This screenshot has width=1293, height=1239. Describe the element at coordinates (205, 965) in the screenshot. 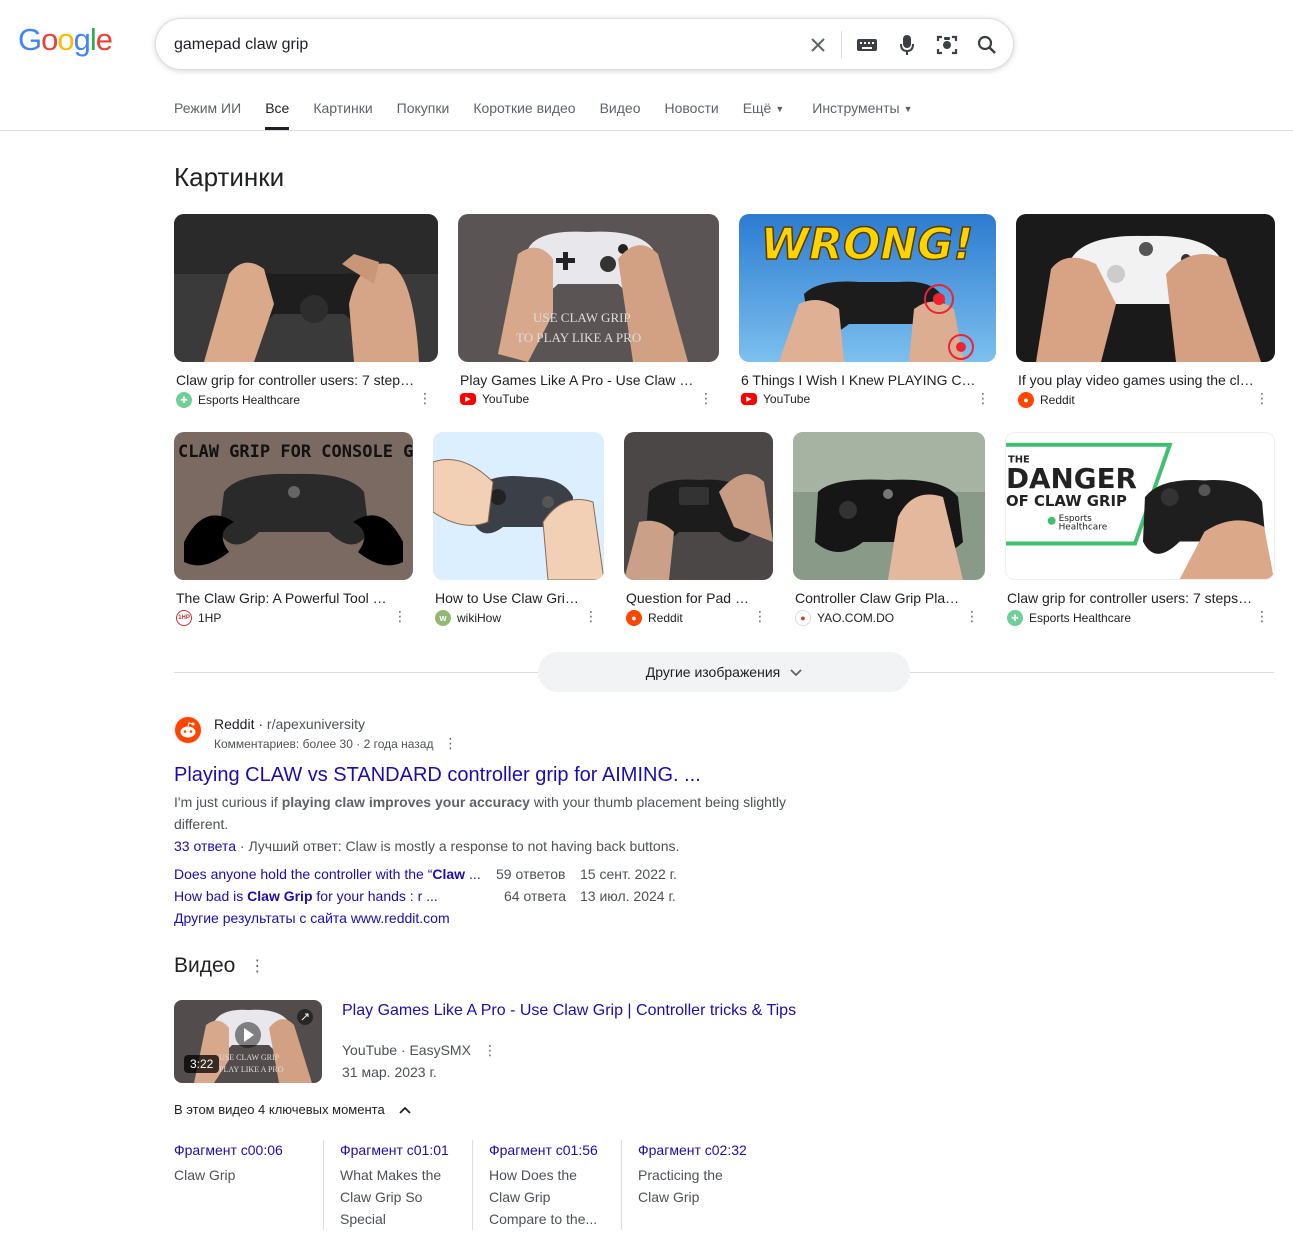

I see `videos-title-text: Видео` at that location.